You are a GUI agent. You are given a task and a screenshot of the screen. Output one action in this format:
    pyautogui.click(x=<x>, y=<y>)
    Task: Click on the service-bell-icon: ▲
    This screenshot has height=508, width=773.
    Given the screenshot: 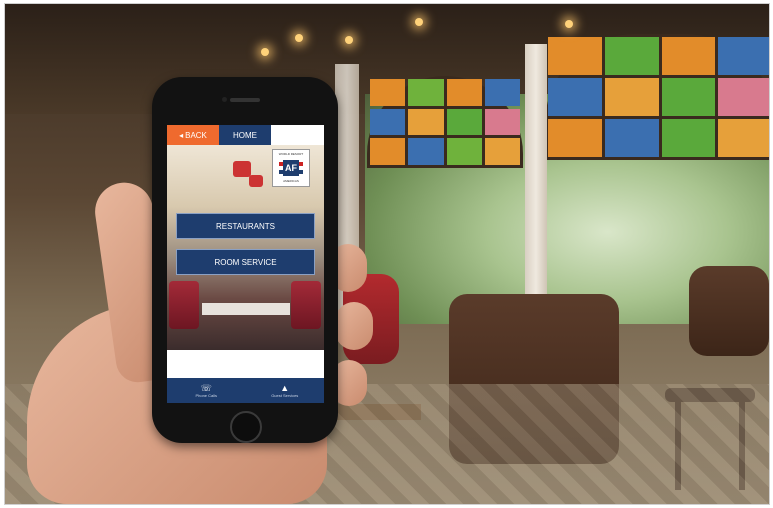 What is the action you would take?
    pyautogui.click(x=285, y=388)
    